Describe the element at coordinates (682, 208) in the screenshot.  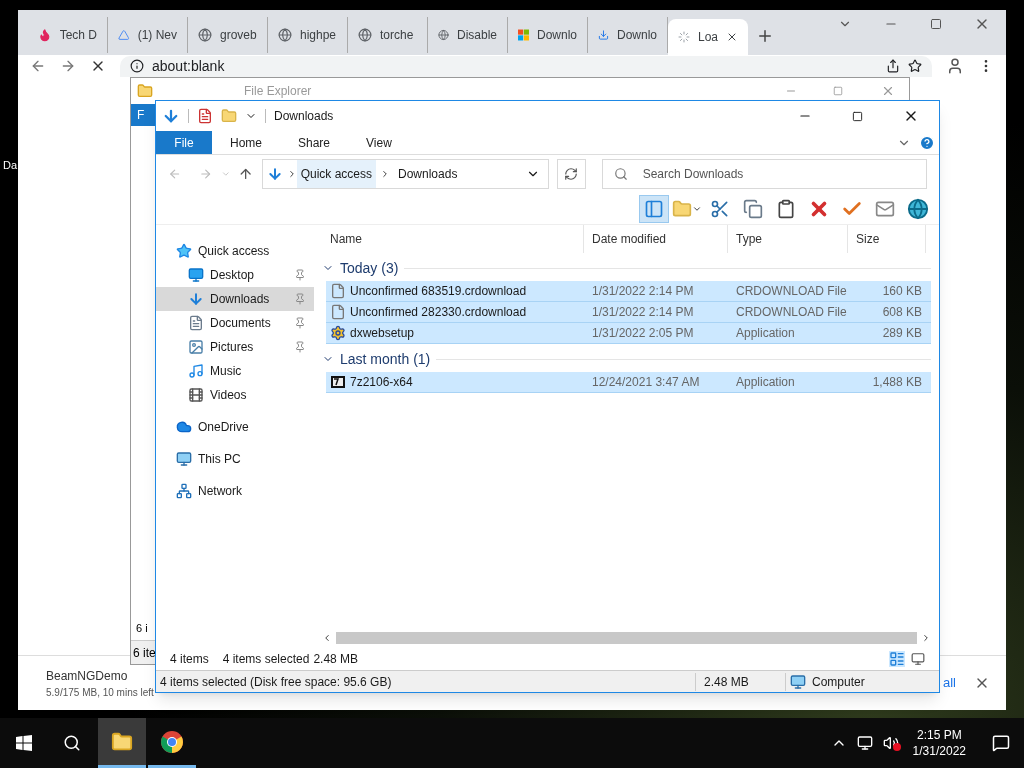
I see `folder-properties-icon` at that location.